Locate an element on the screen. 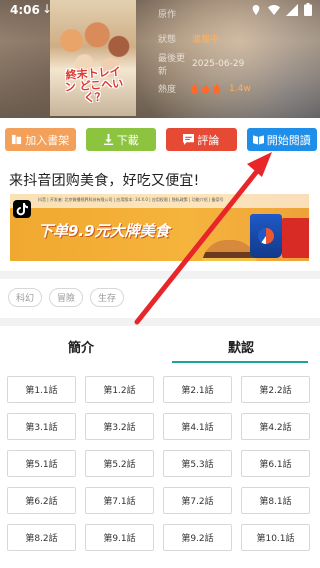  info-updated-row: 最後更新 2025-06-29 is located at coordinates (204, 65).